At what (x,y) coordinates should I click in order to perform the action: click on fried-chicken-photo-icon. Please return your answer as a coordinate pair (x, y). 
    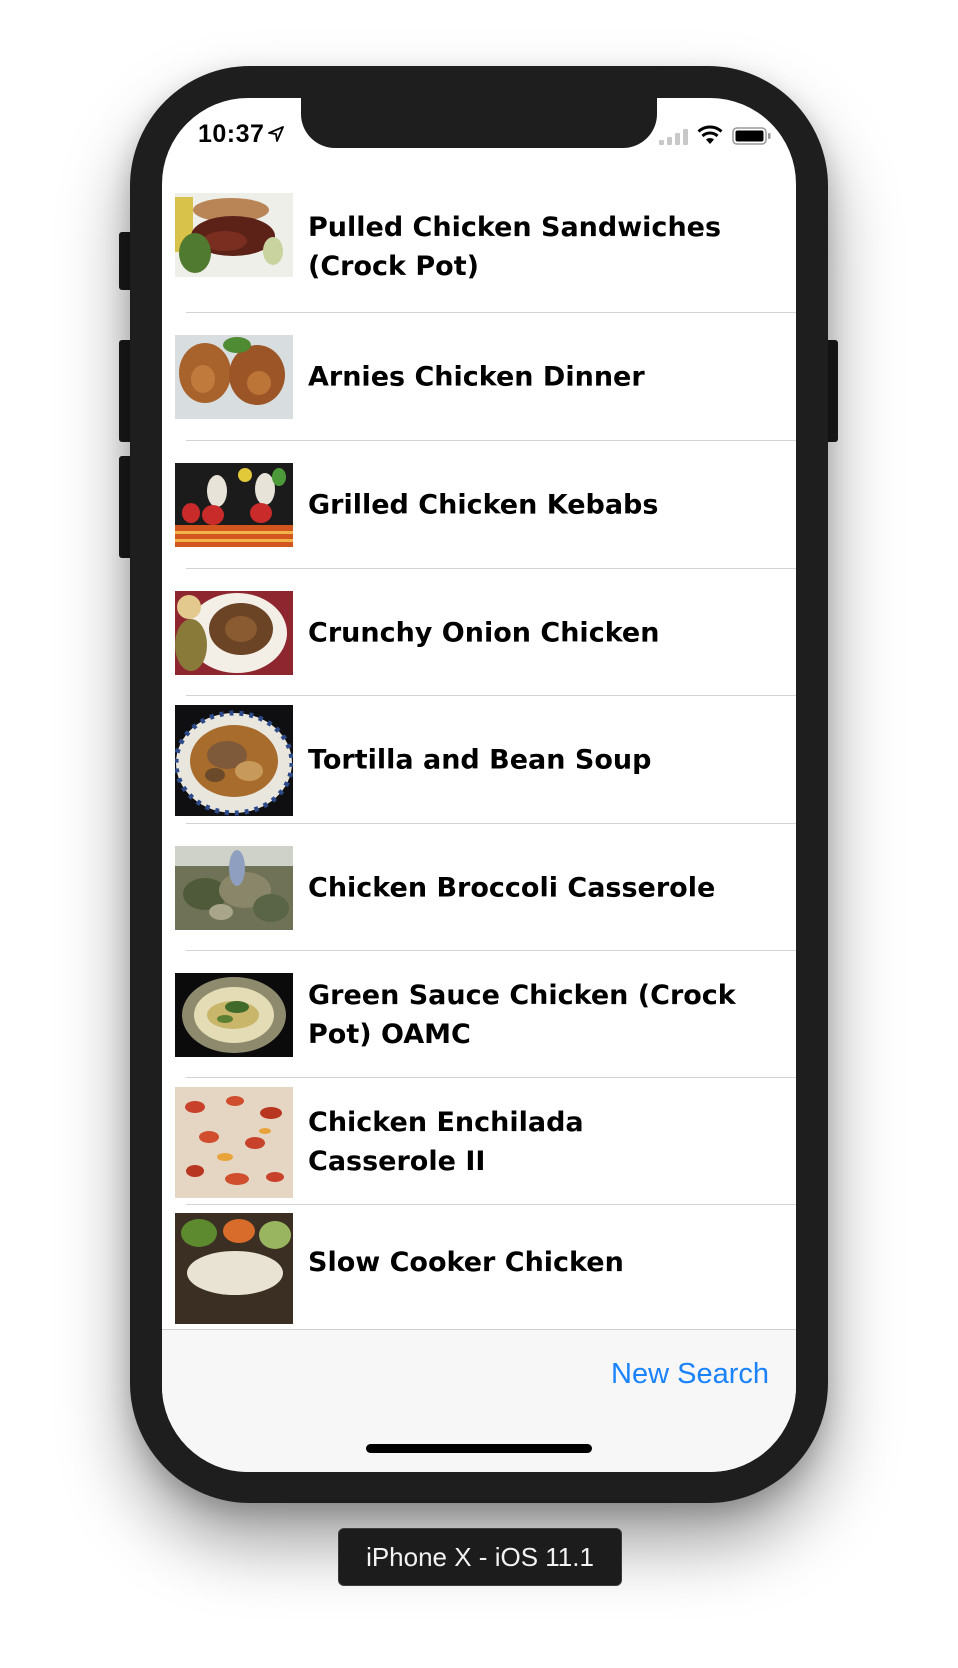
    Looking at the image, I should click on (234, 377).